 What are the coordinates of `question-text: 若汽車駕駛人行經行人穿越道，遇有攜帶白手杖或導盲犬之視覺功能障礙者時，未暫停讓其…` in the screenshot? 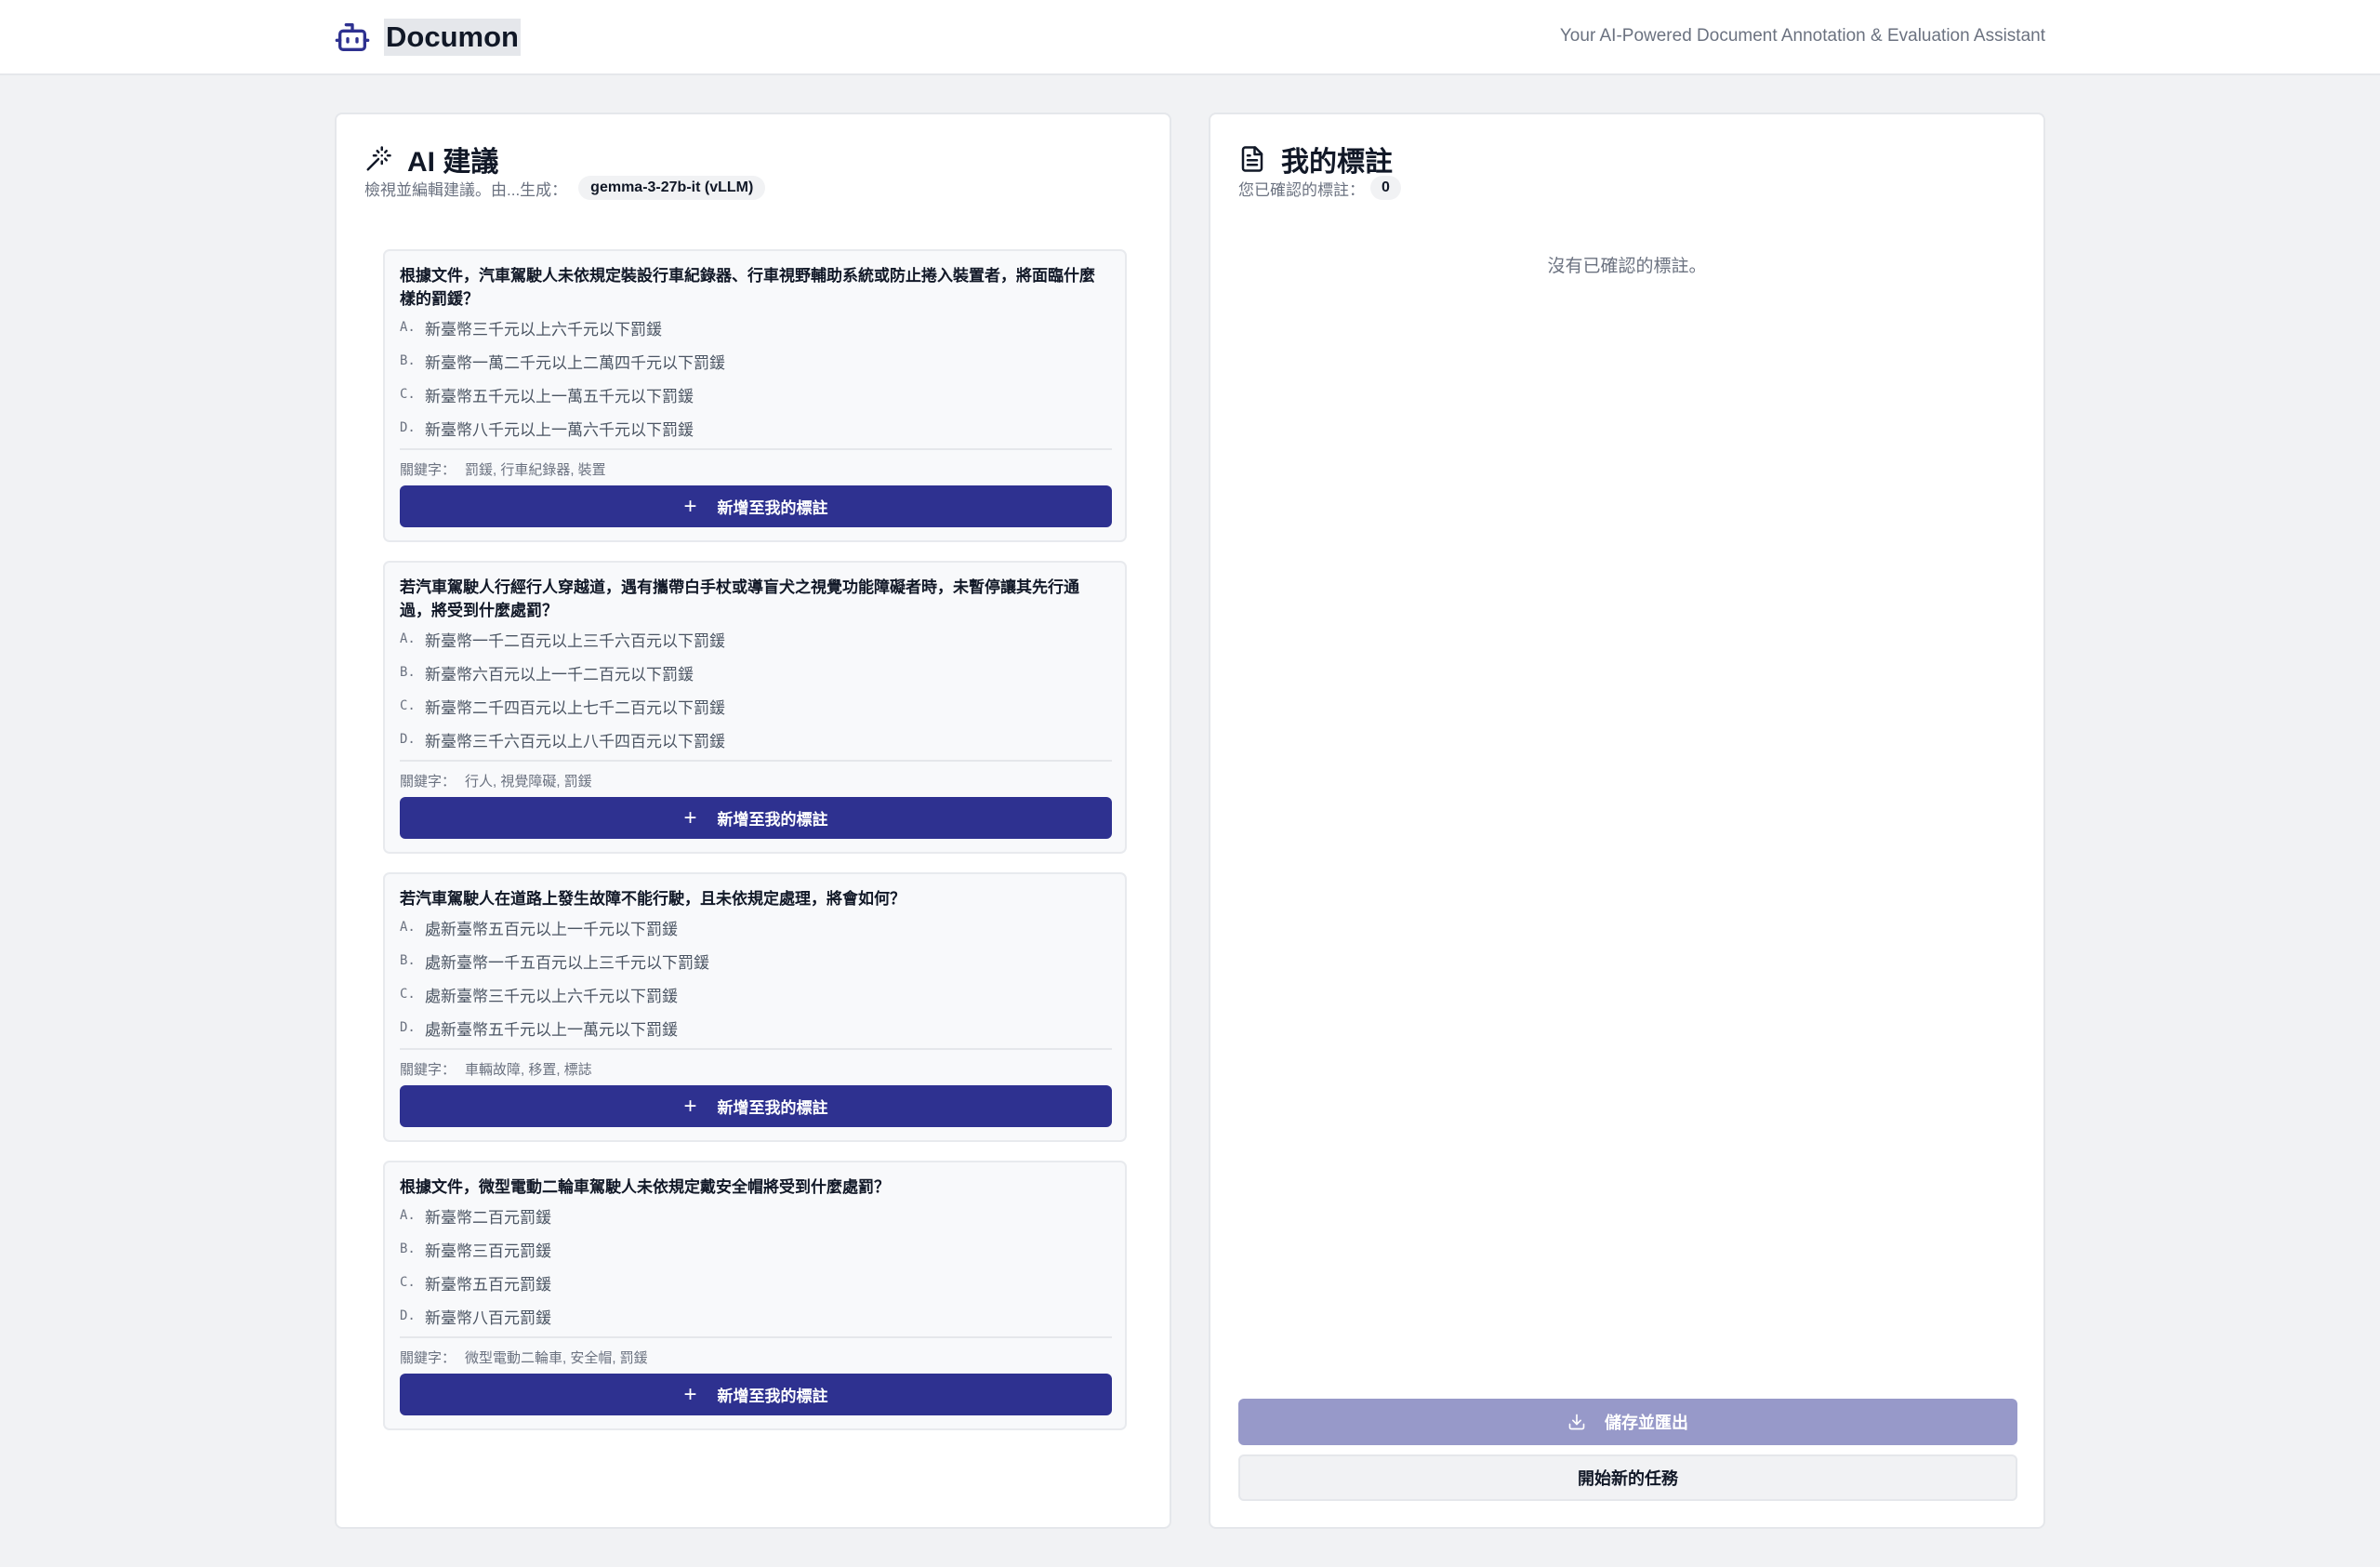 It's located at (739, 598).